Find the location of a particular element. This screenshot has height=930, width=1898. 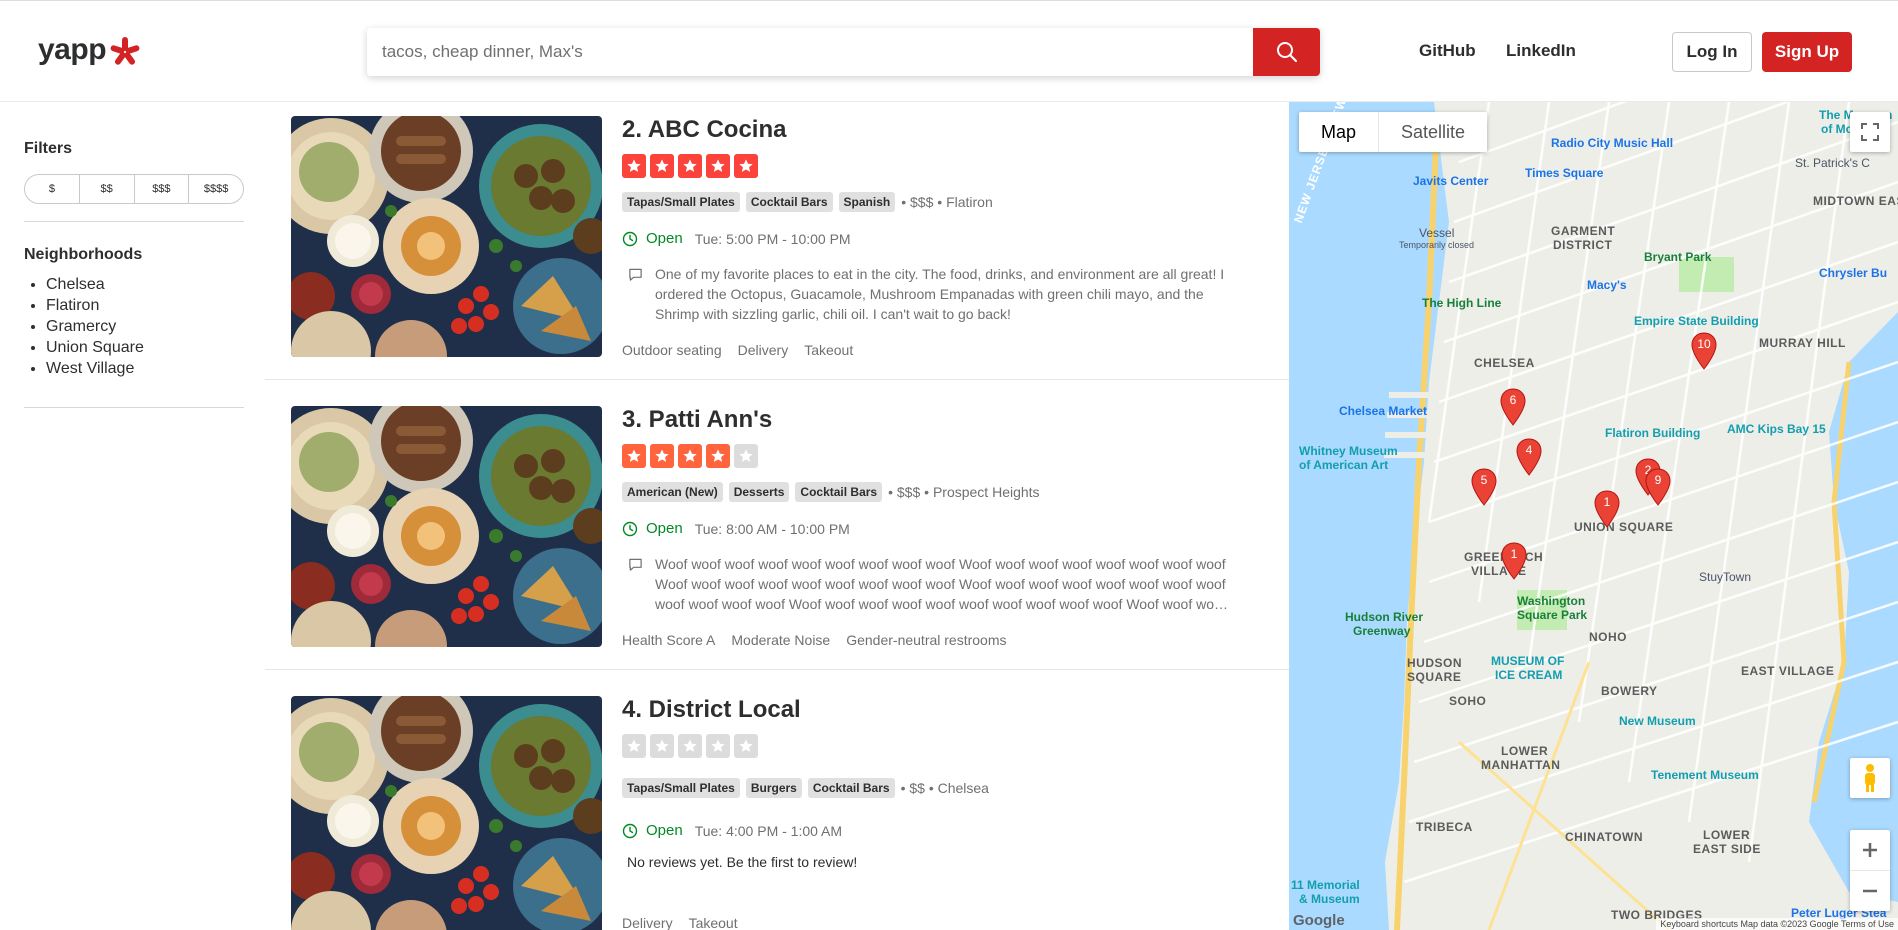

map-poi: Javits Center is located at coordinates (1450, 181).